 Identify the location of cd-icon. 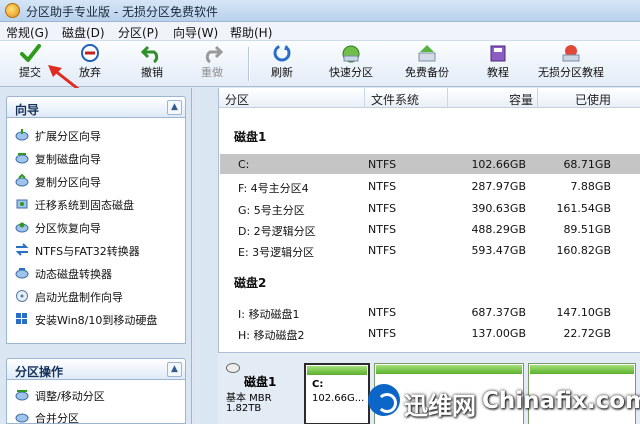
(22, 296).